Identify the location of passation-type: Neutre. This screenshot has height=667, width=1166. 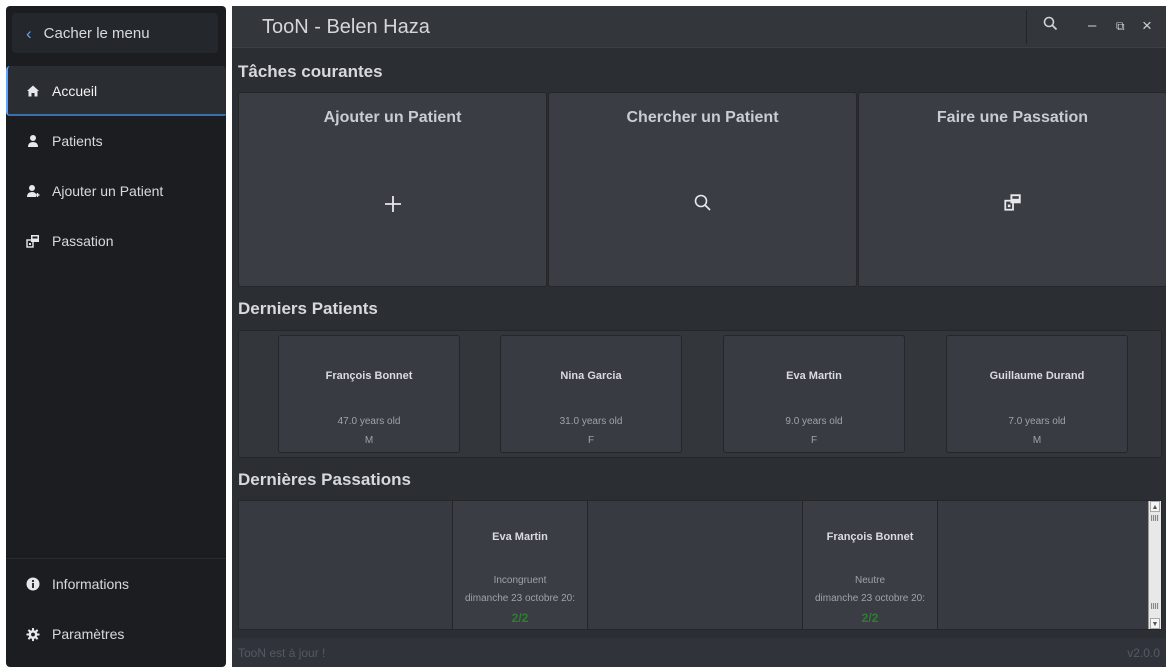
(869, 580).